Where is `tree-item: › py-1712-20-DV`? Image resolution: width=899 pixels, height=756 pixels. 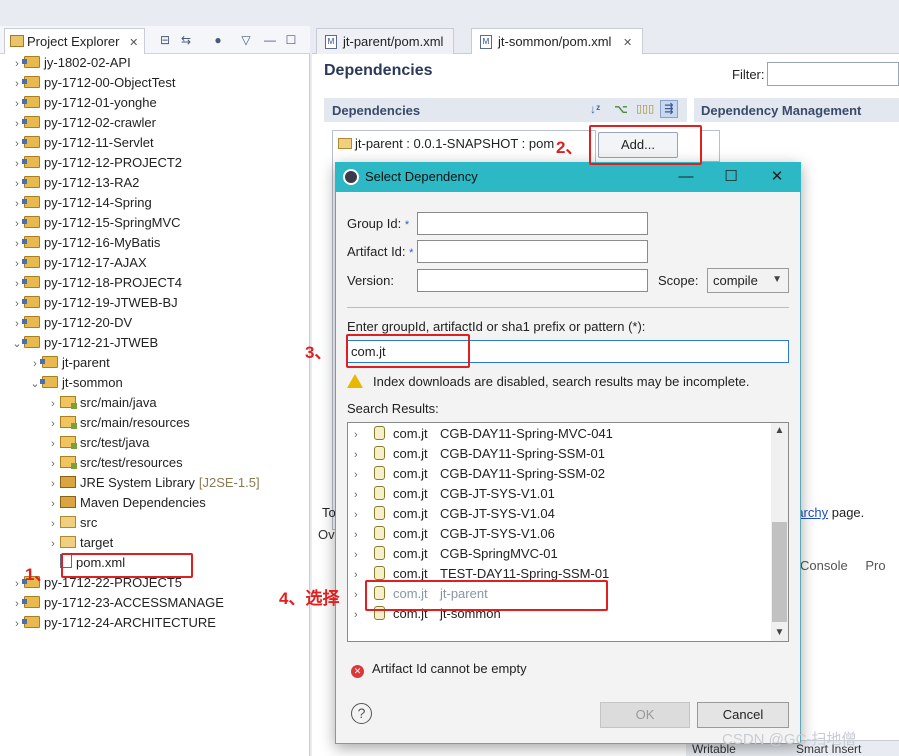 tree-item: › py-1712-20-DV is located at coordinates (71, 323).